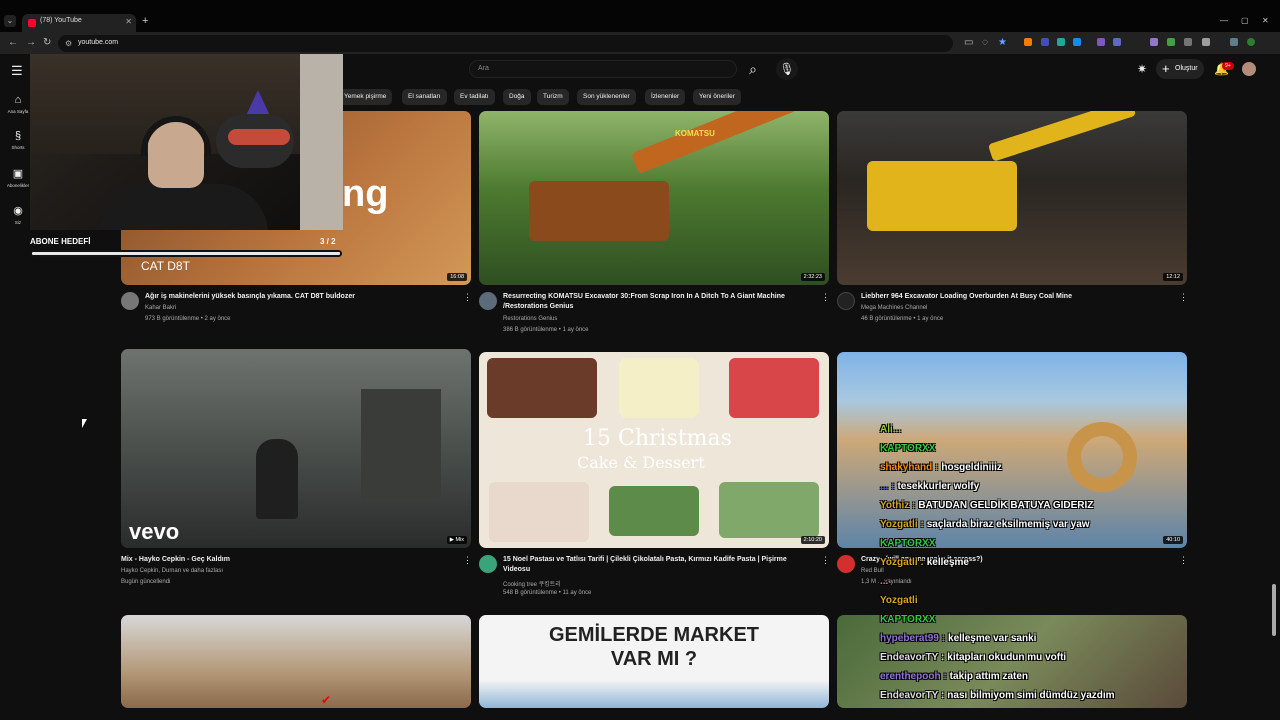 The image size is (1280, 720). Describe the element at coordinates (505, 43) in the screenshot. I see `url-field: ⚙ youtube.com` at that location.